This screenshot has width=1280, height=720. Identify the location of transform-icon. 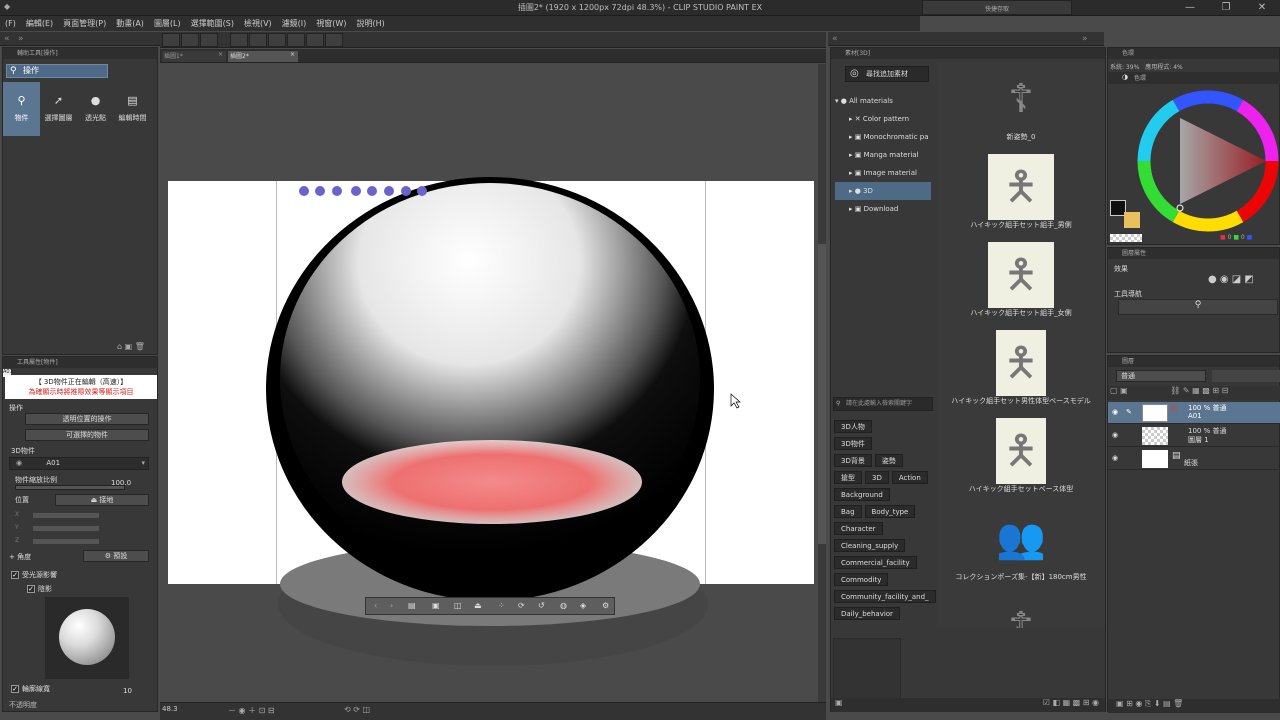
(295, 40).